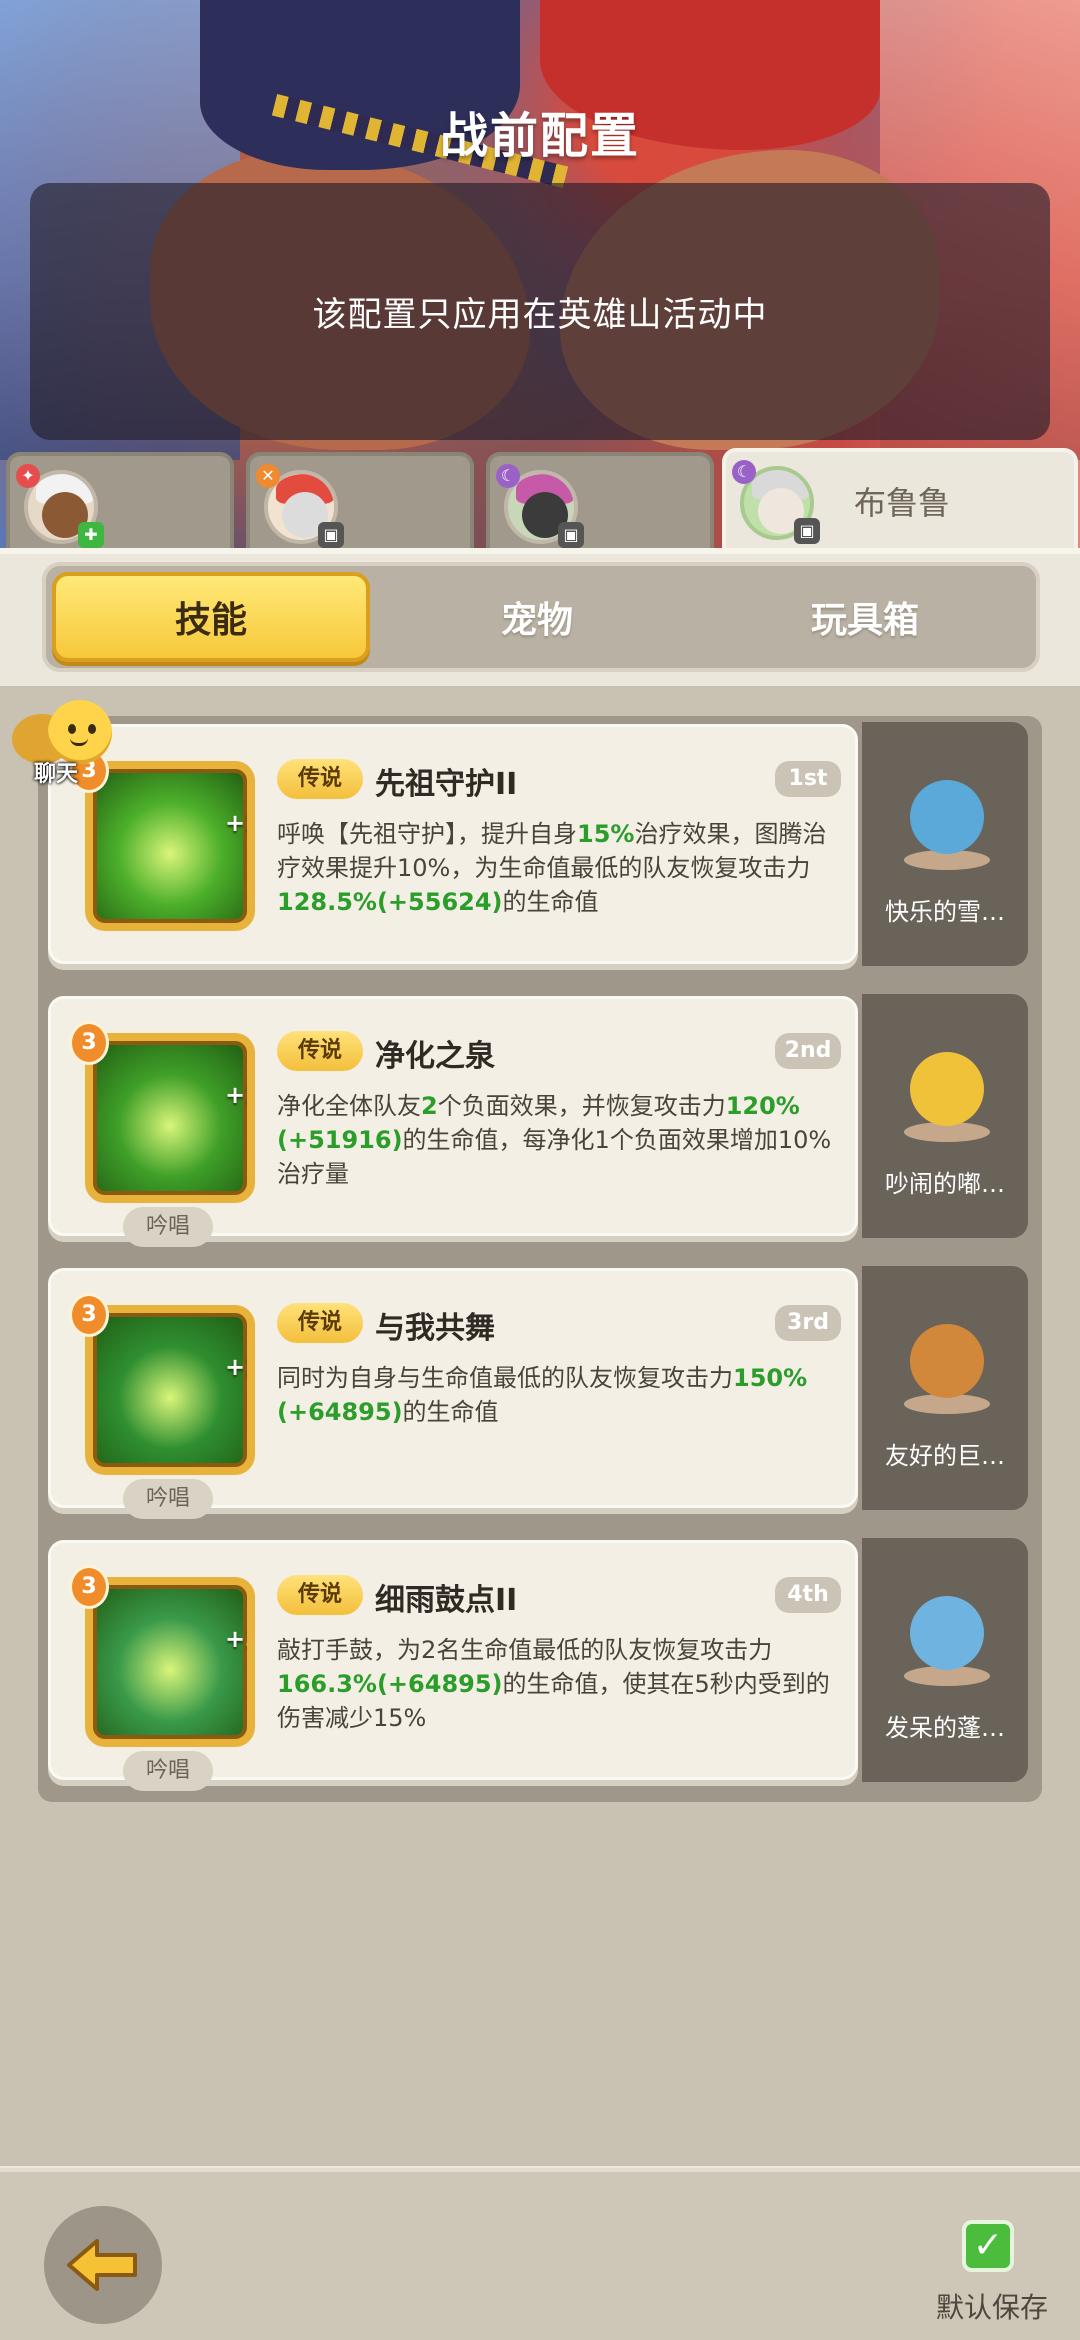 This screenshot has height=2340, width=1080. I want to click on bottom-bar: ✓ 默认保存, so click(540, 2254).